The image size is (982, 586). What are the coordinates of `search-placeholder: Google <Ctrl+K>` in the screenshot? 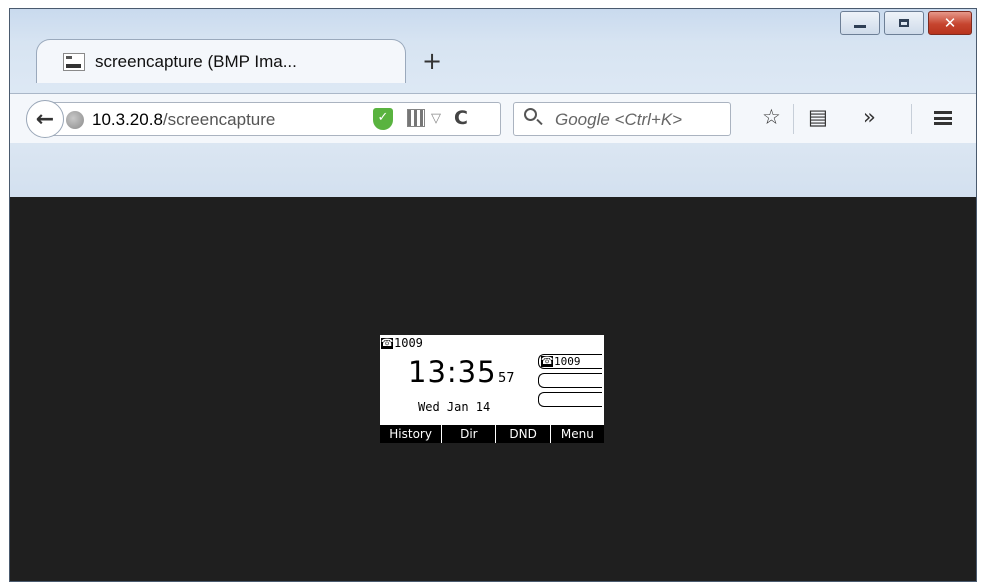 It's located at (619, 119).